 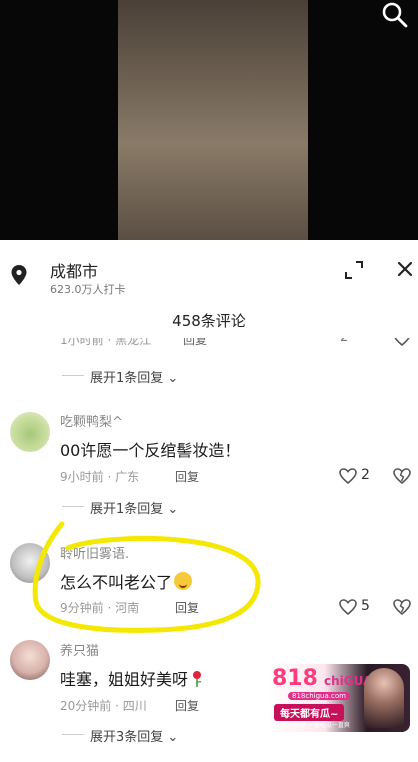 What do you see at coordinates (354, 270) in the screenshot?
I see `fullscreen-icon` at bounding box center [354, 270].